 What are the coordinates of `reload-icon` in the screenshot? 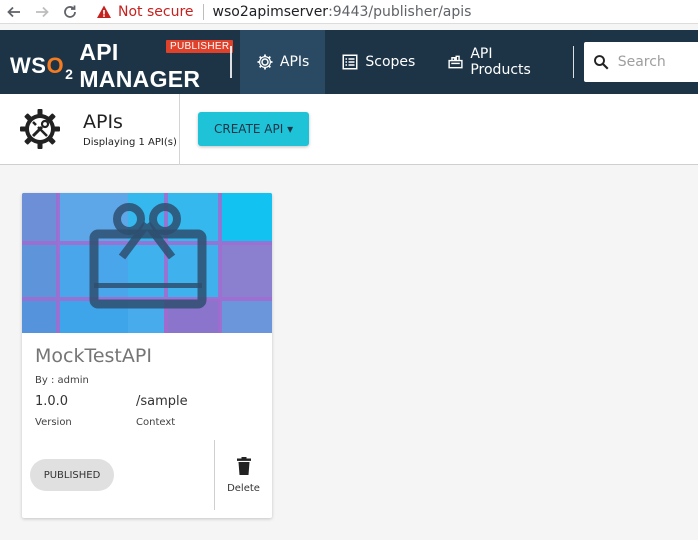 It's located at (70, 11).